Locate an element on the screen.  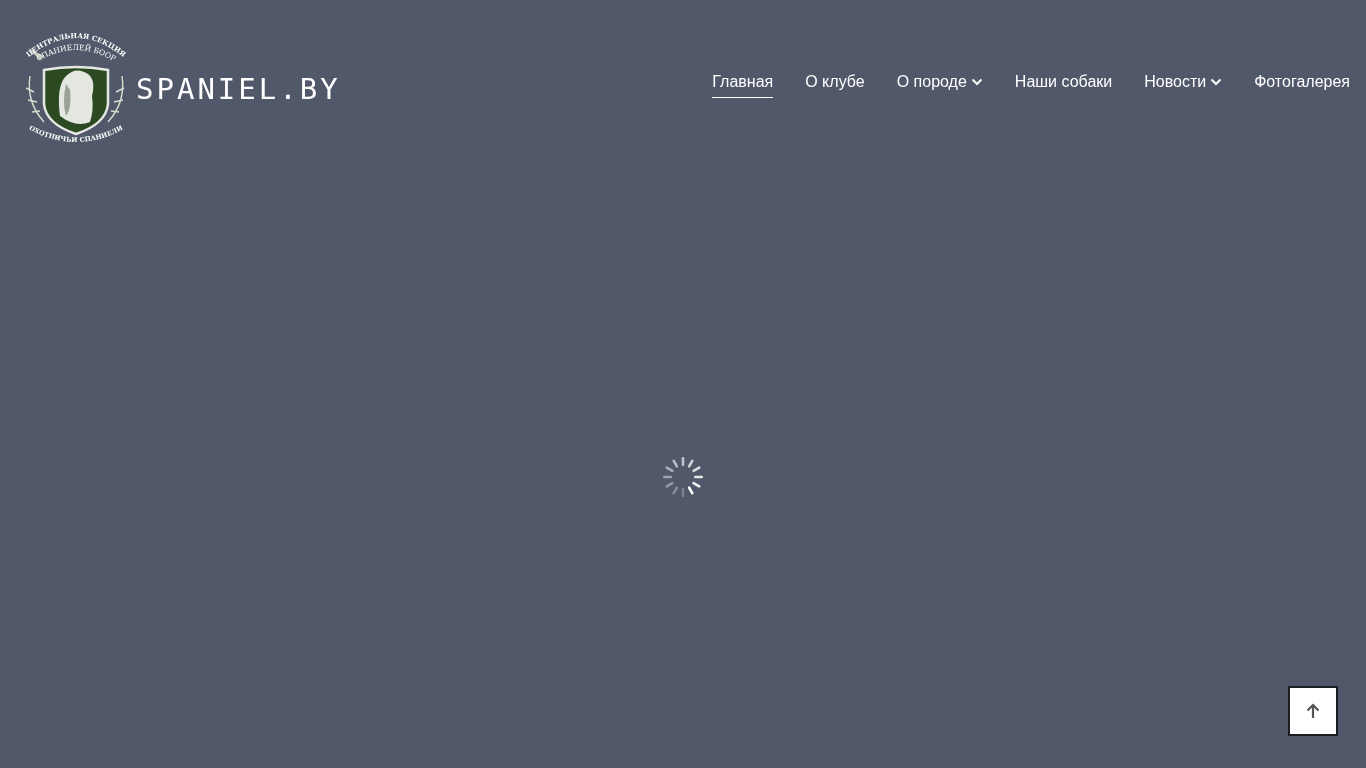
nav-link: Фотогалерея is located at coordinates (1302, 85).